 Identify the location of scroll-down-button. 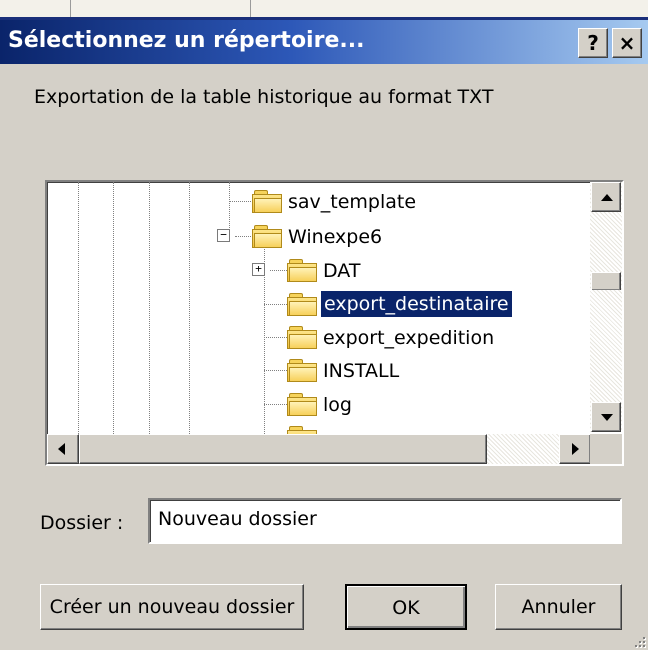
(606, 417).